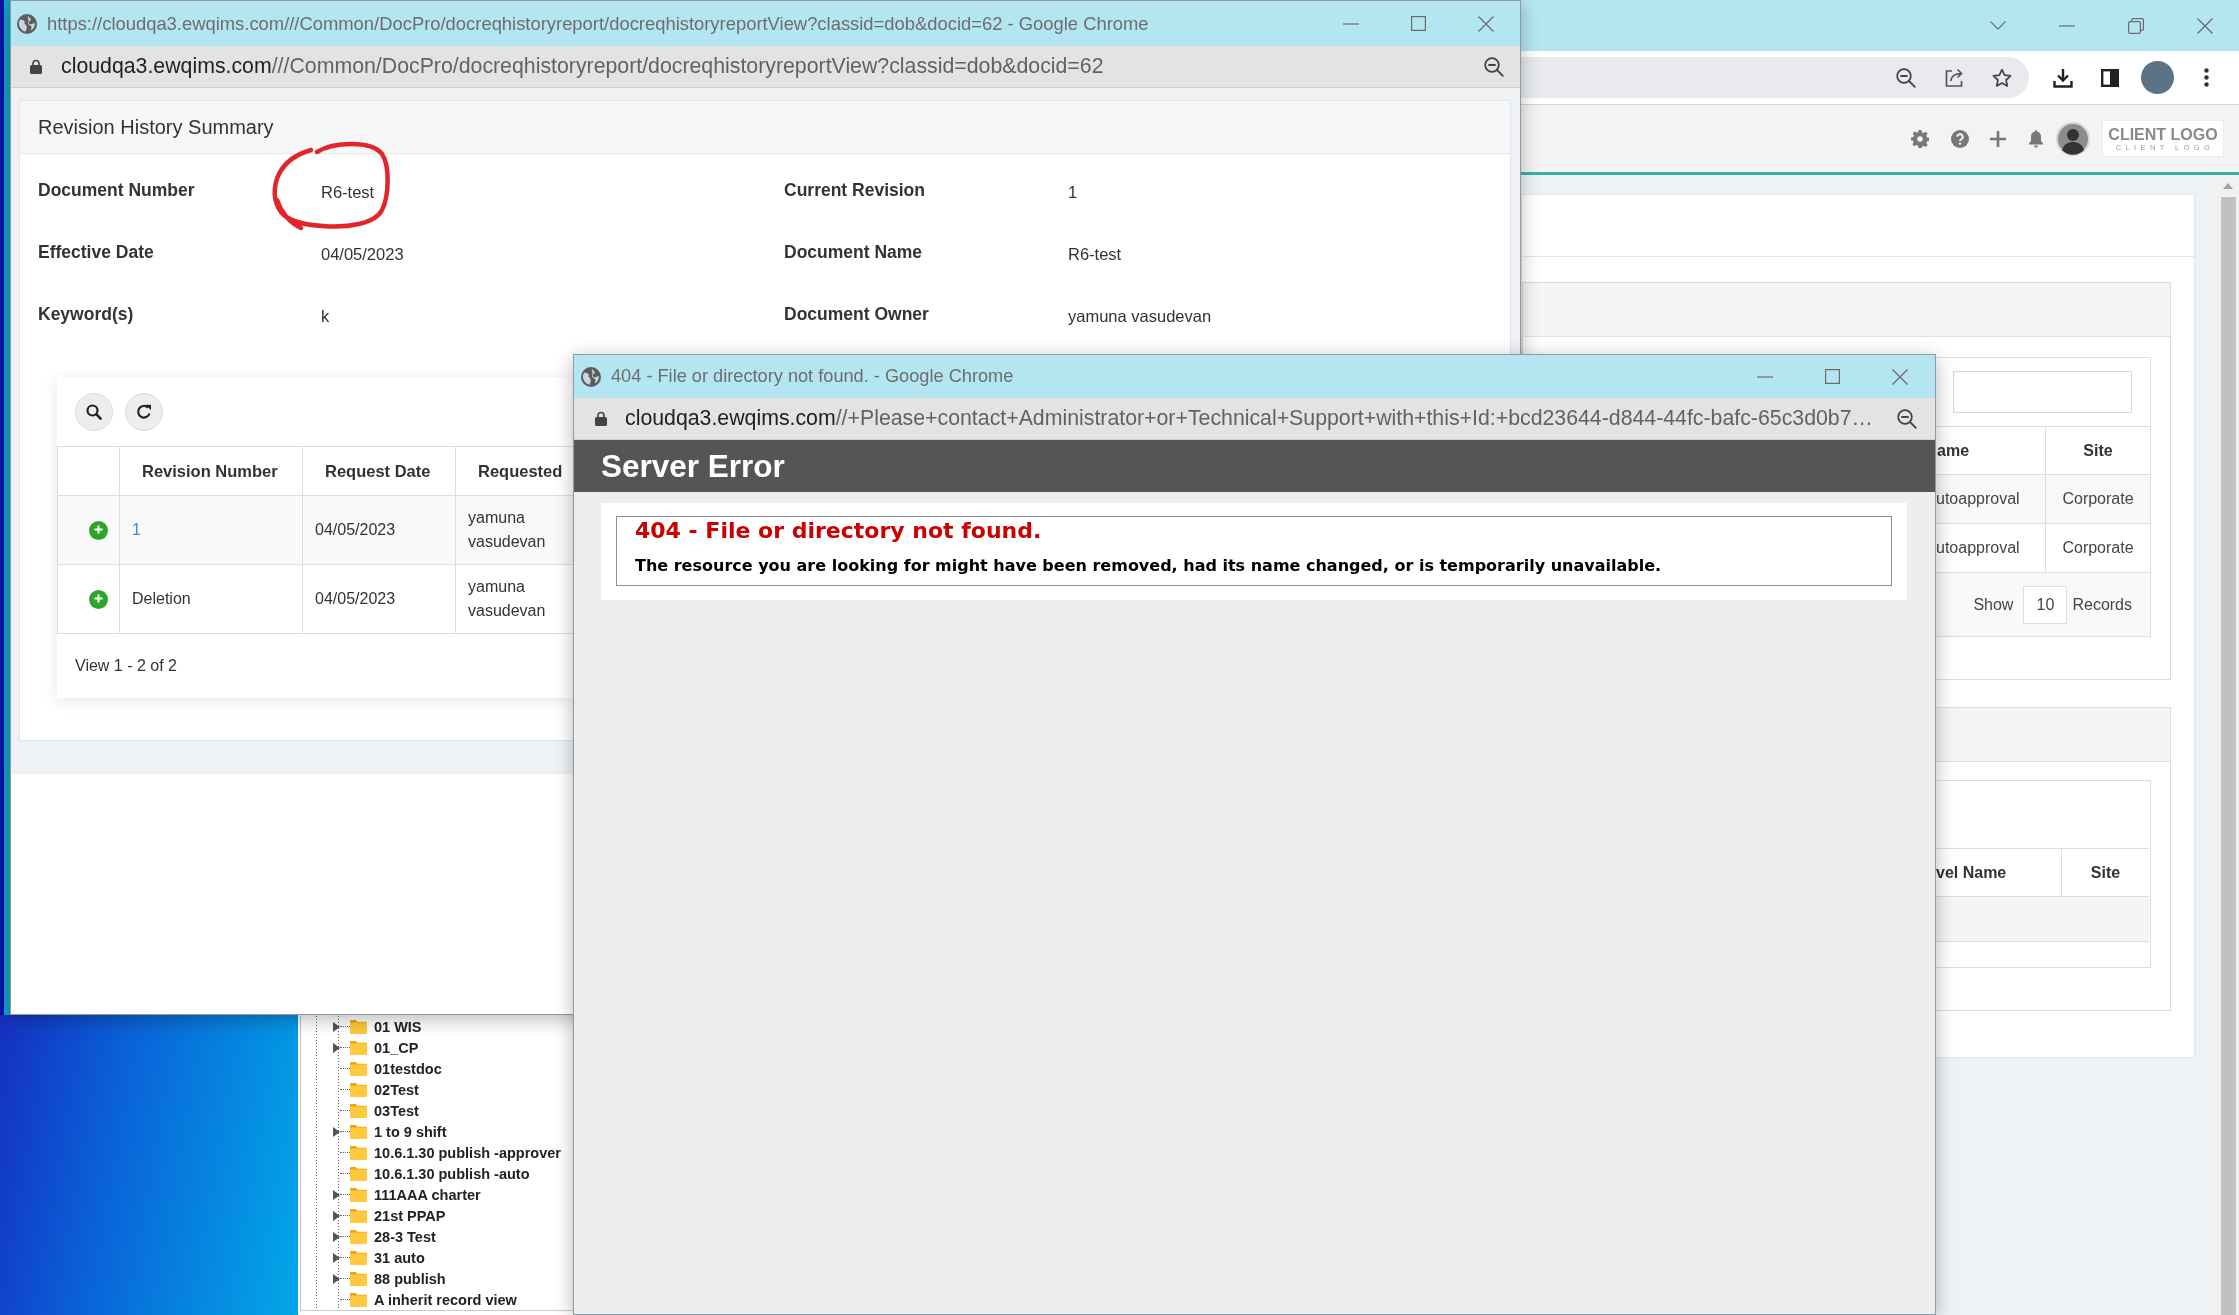 Image resolution: width=2239 pixels, height=1315 pixels. What do you see at coordinates (1140, 315) in the screenshot?
I see `field-value: yamuna vasudevan` at bounding box center [1140, 315].